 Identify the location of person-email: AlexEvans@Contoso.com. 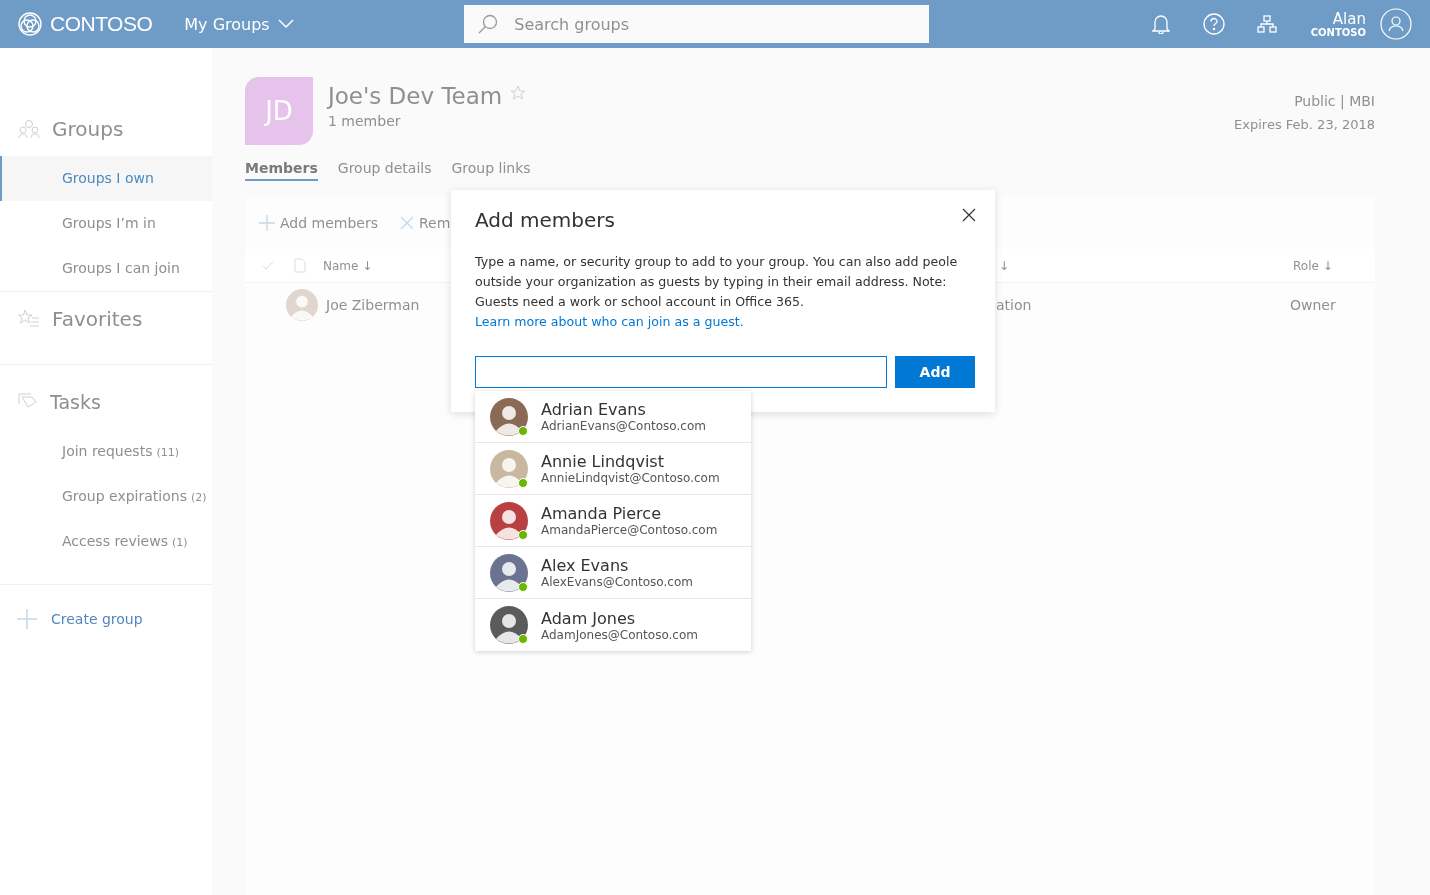
(617, 582).